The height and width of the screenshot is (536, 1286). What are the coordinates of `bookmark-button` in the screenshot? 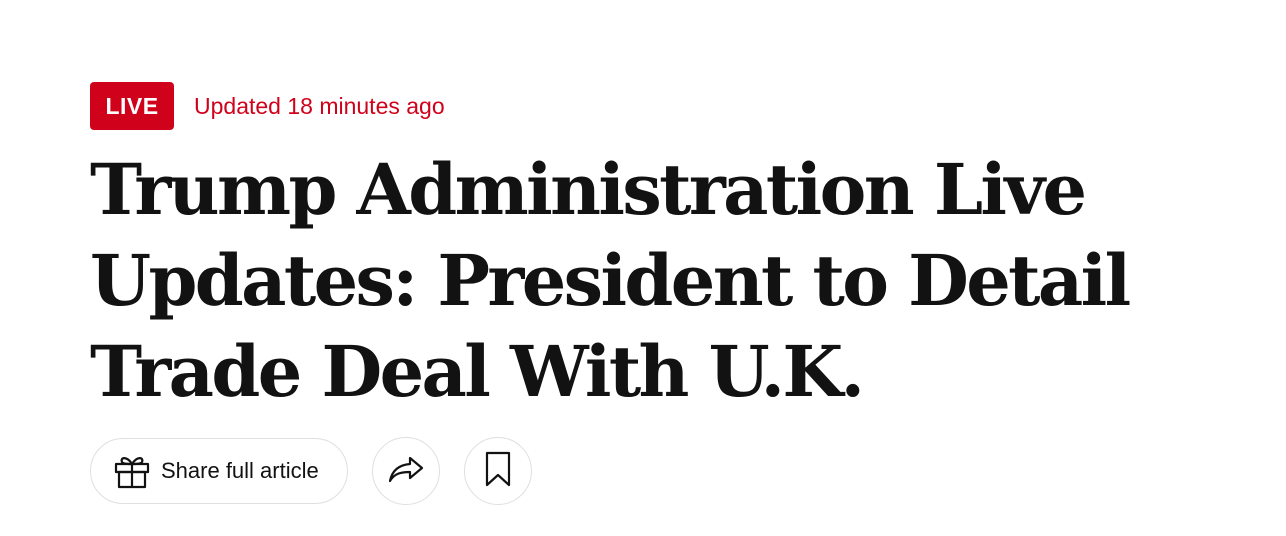 It's located at (498, 471).